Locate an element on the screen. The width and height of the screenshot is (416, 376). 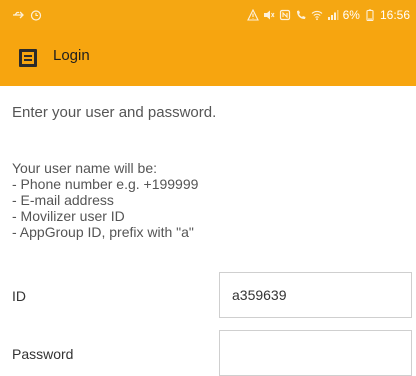
password-label: Password is located at coordinates (43, 354).